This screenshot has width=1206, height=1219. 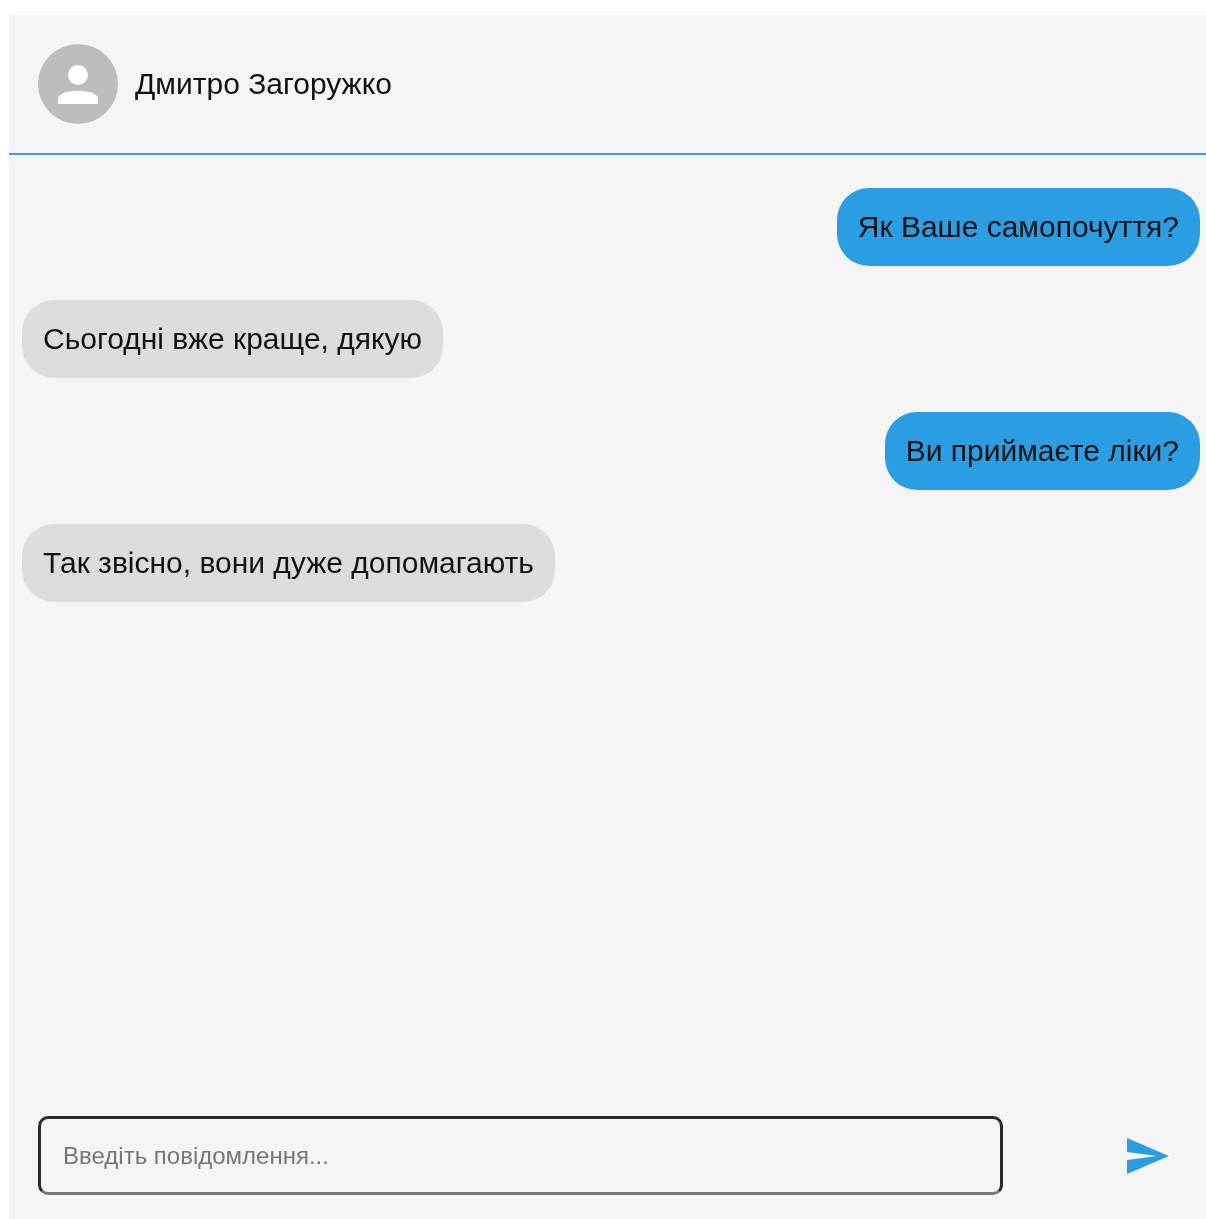 What do you see at coordinates (1042, 451) in the screenshot?
I see `message-bubble: Ви приймаєте ліки?` at bounding box center [1042, 451].